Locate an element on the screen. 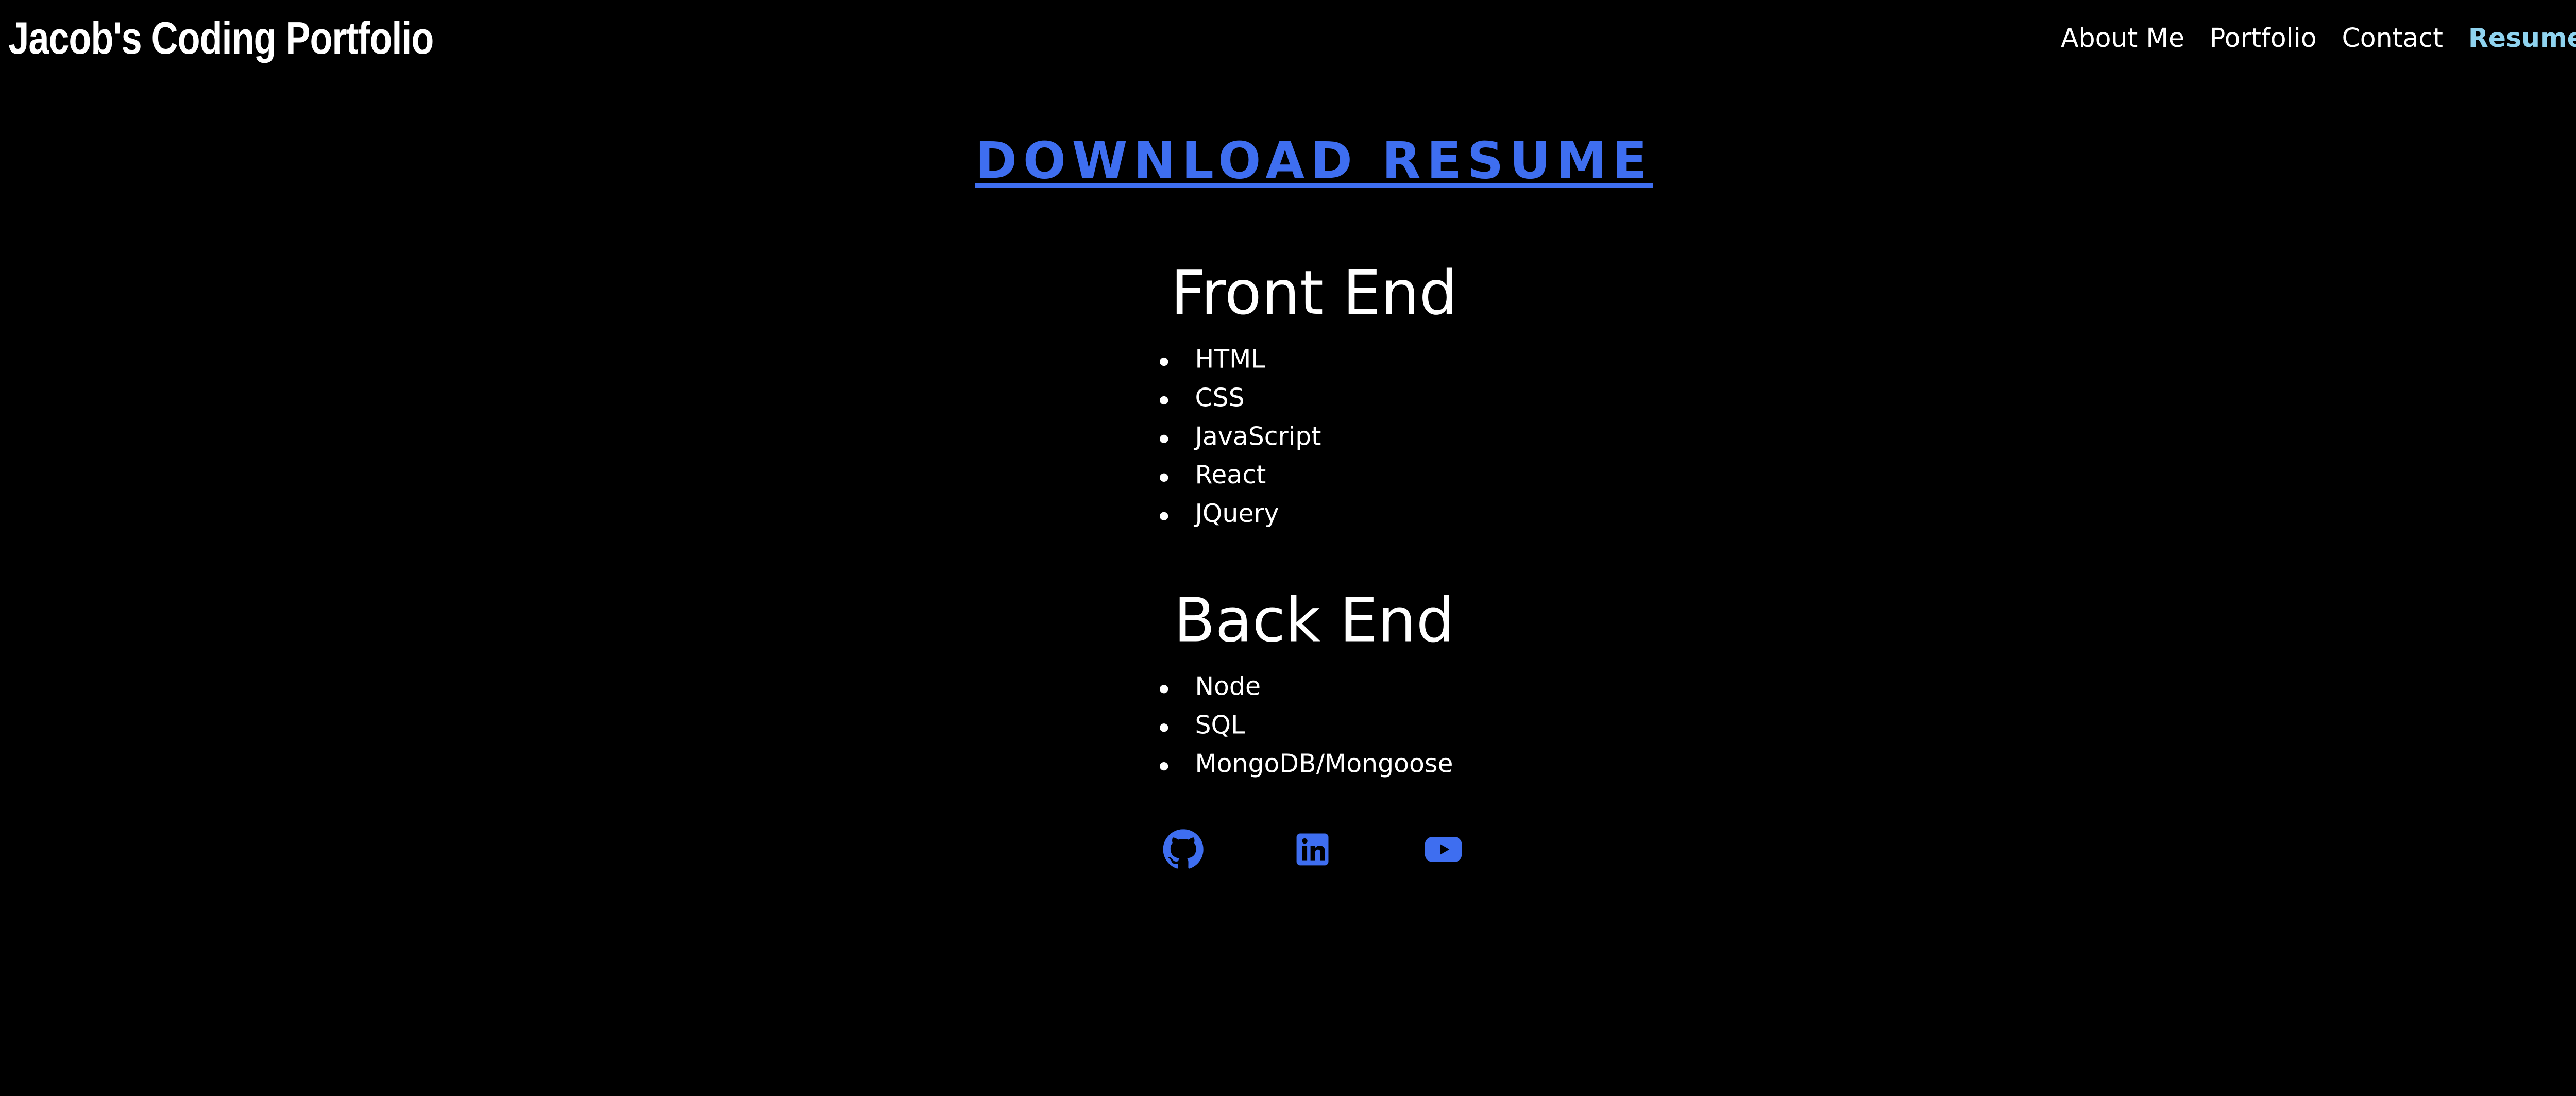 This screenshot has height=1096, width=2576. github-link is located at coordinates (1183, 849).